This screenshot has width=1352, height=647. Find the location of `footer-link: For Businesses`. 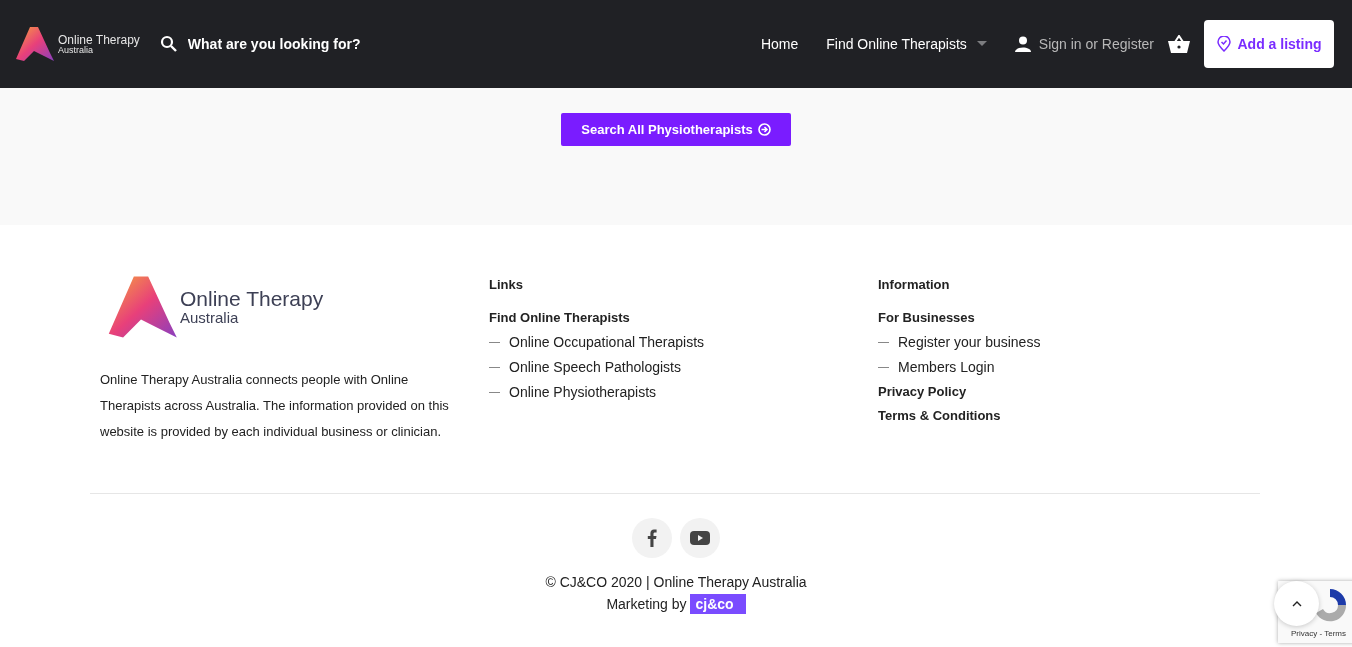

footer-link: For Businesses is located at coordinates (1072, 318).